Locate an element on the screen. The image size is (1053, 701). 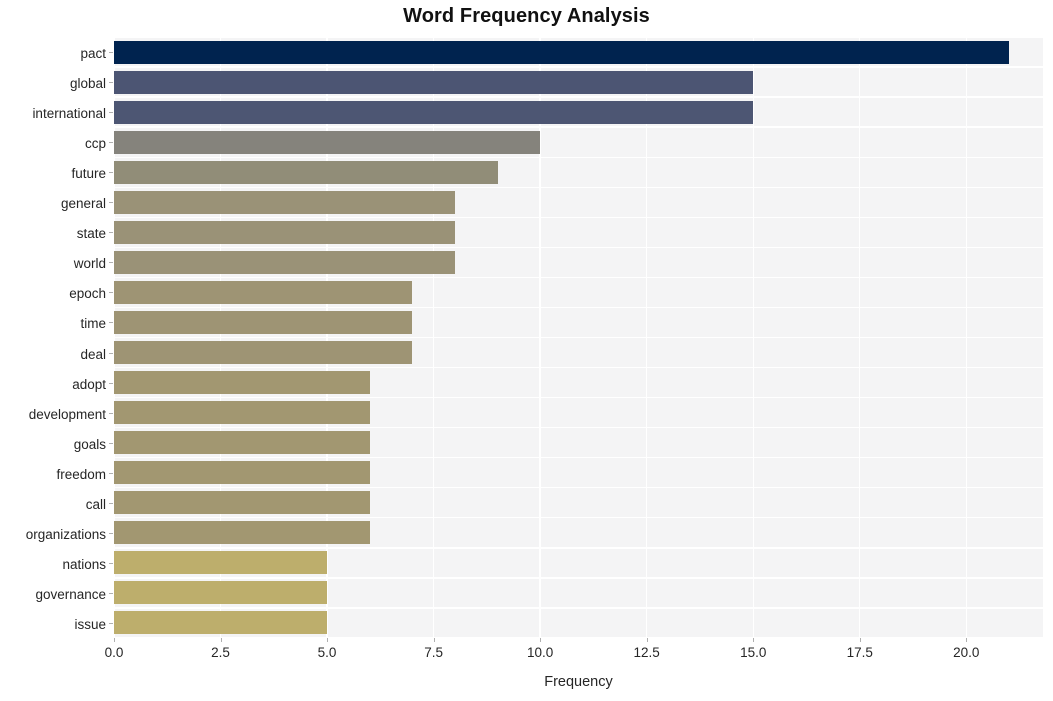
y-tick-label: goals is located at coordinates (89, 444).